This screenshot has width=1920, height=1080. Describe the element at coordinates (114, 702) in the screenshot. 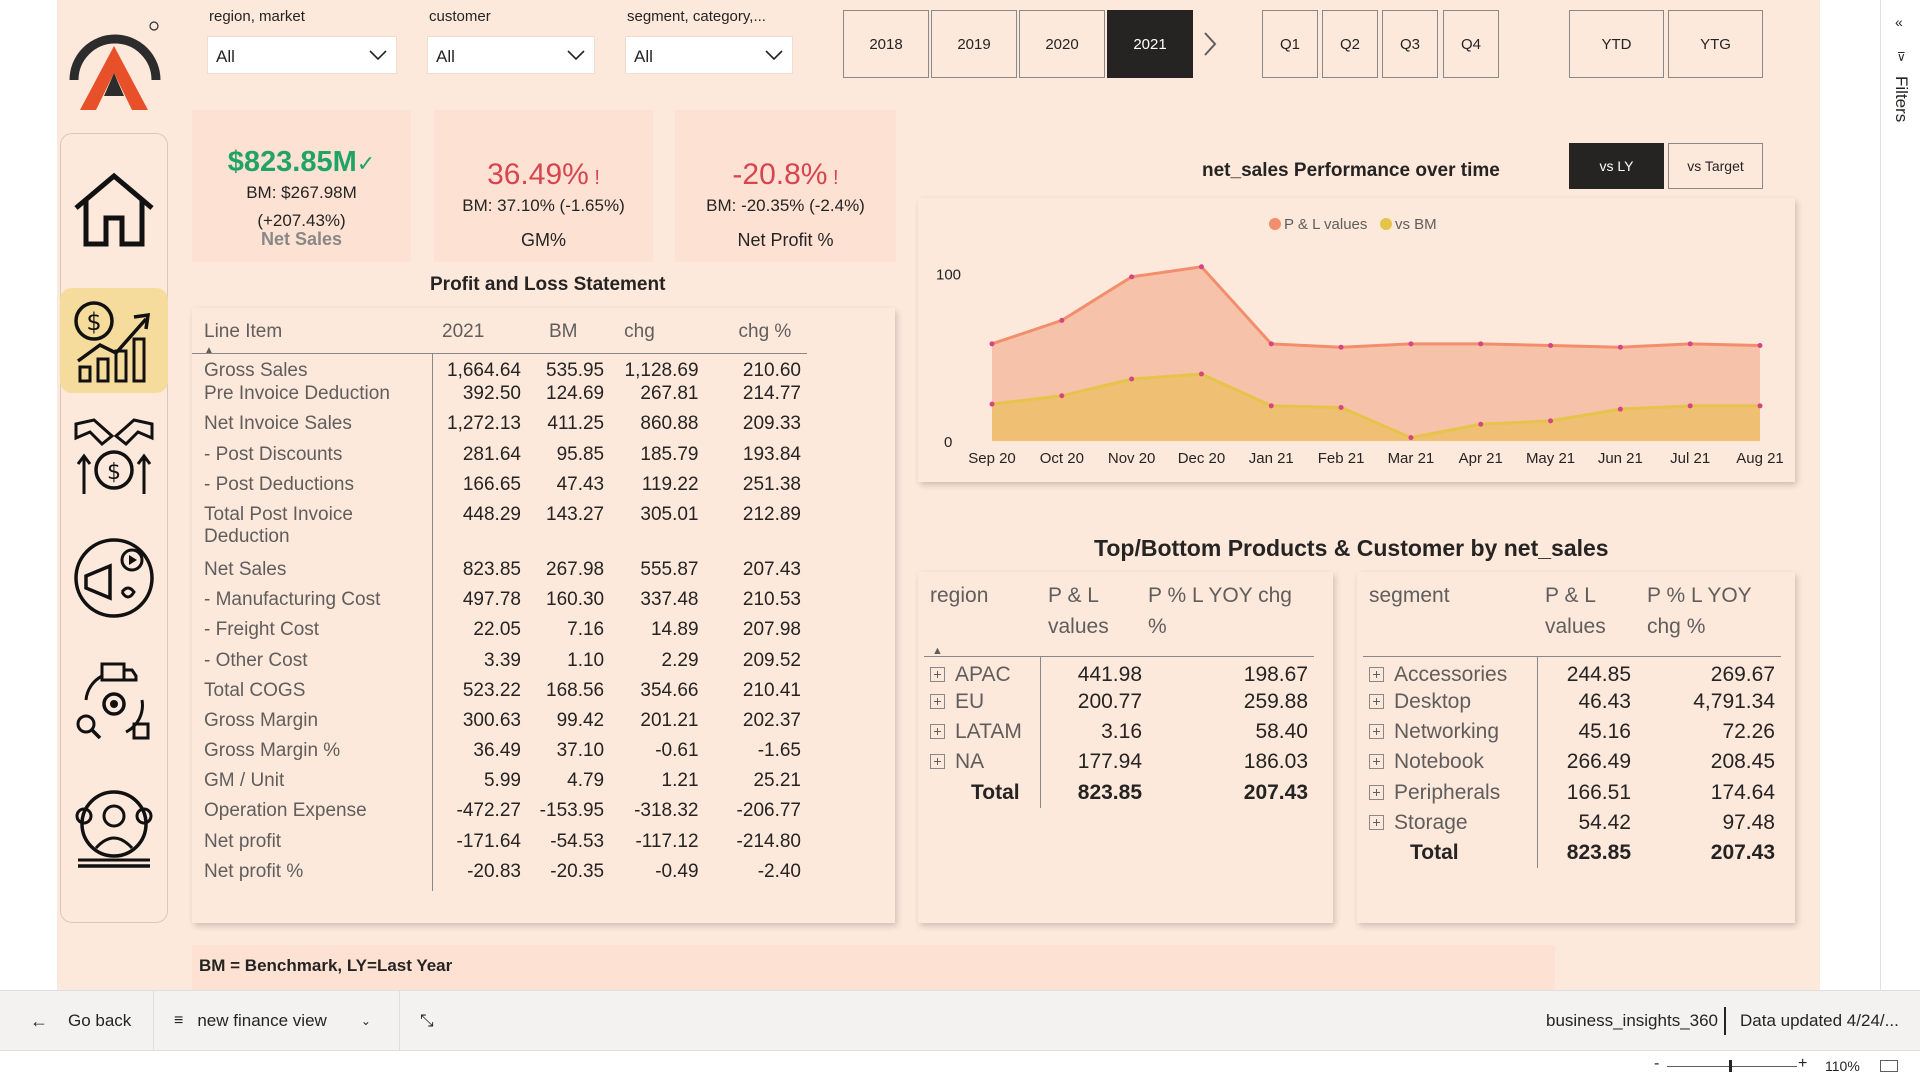

I see `nav-supply-chain` at that location.